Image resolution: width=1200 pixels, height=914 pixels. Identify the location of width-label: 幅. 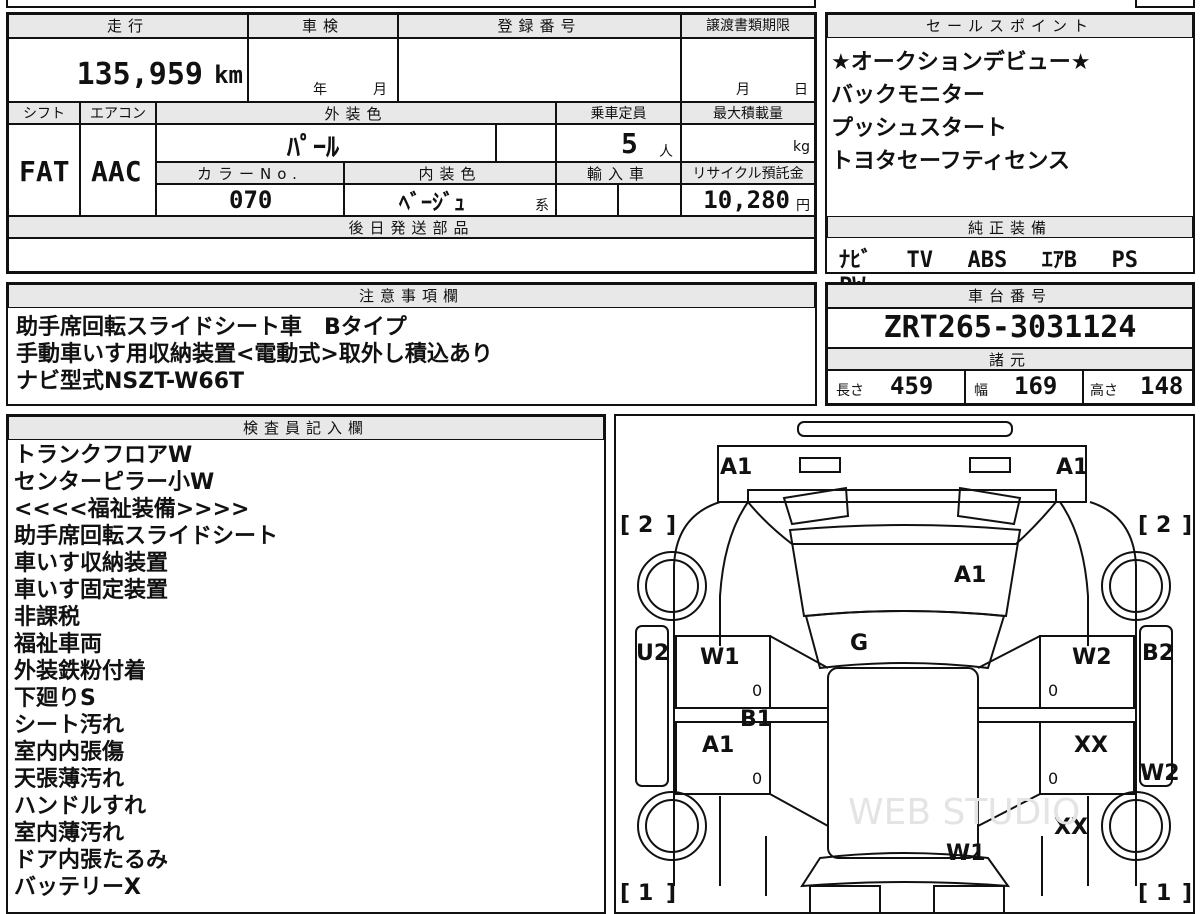
(981, 391).